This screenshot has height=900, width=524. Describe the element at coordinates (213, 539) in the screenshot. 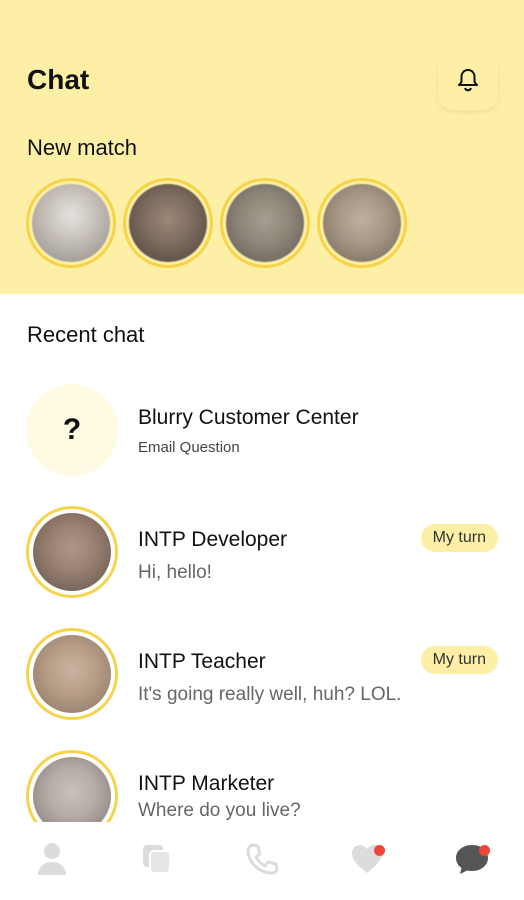

I see `chat-name: INTP Developer` at that location.